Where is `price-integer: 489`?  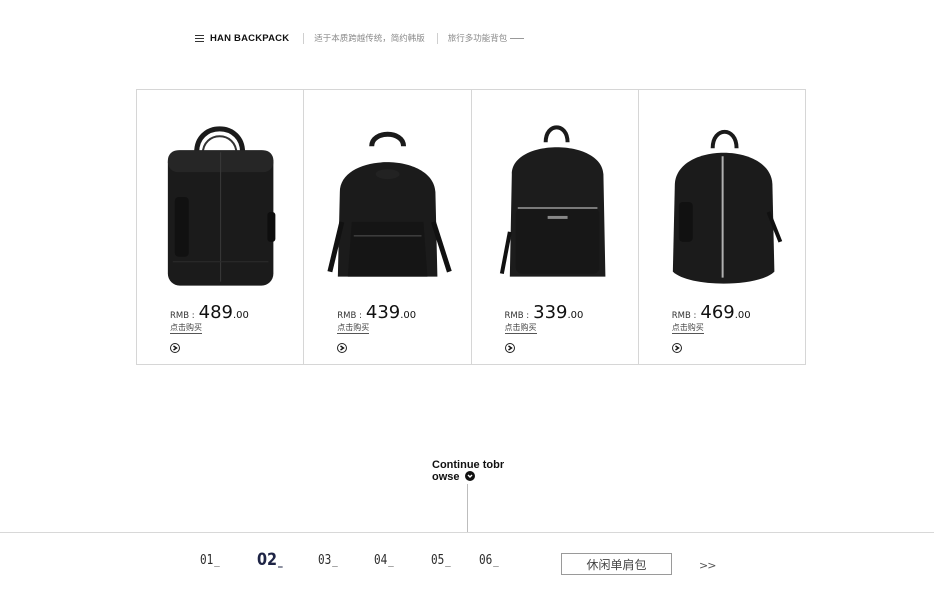
price-integer: 489 is located at coordinates (215, 312).